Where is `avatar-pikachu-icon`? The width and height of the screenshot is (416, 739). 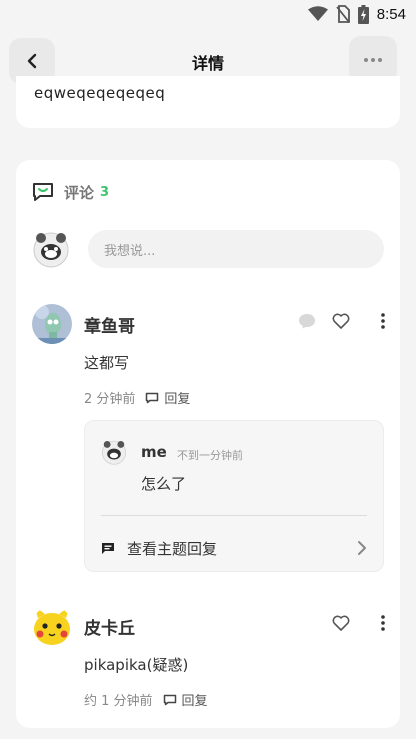
avatar-pikachu-icon is located at coordinates (52, 626).